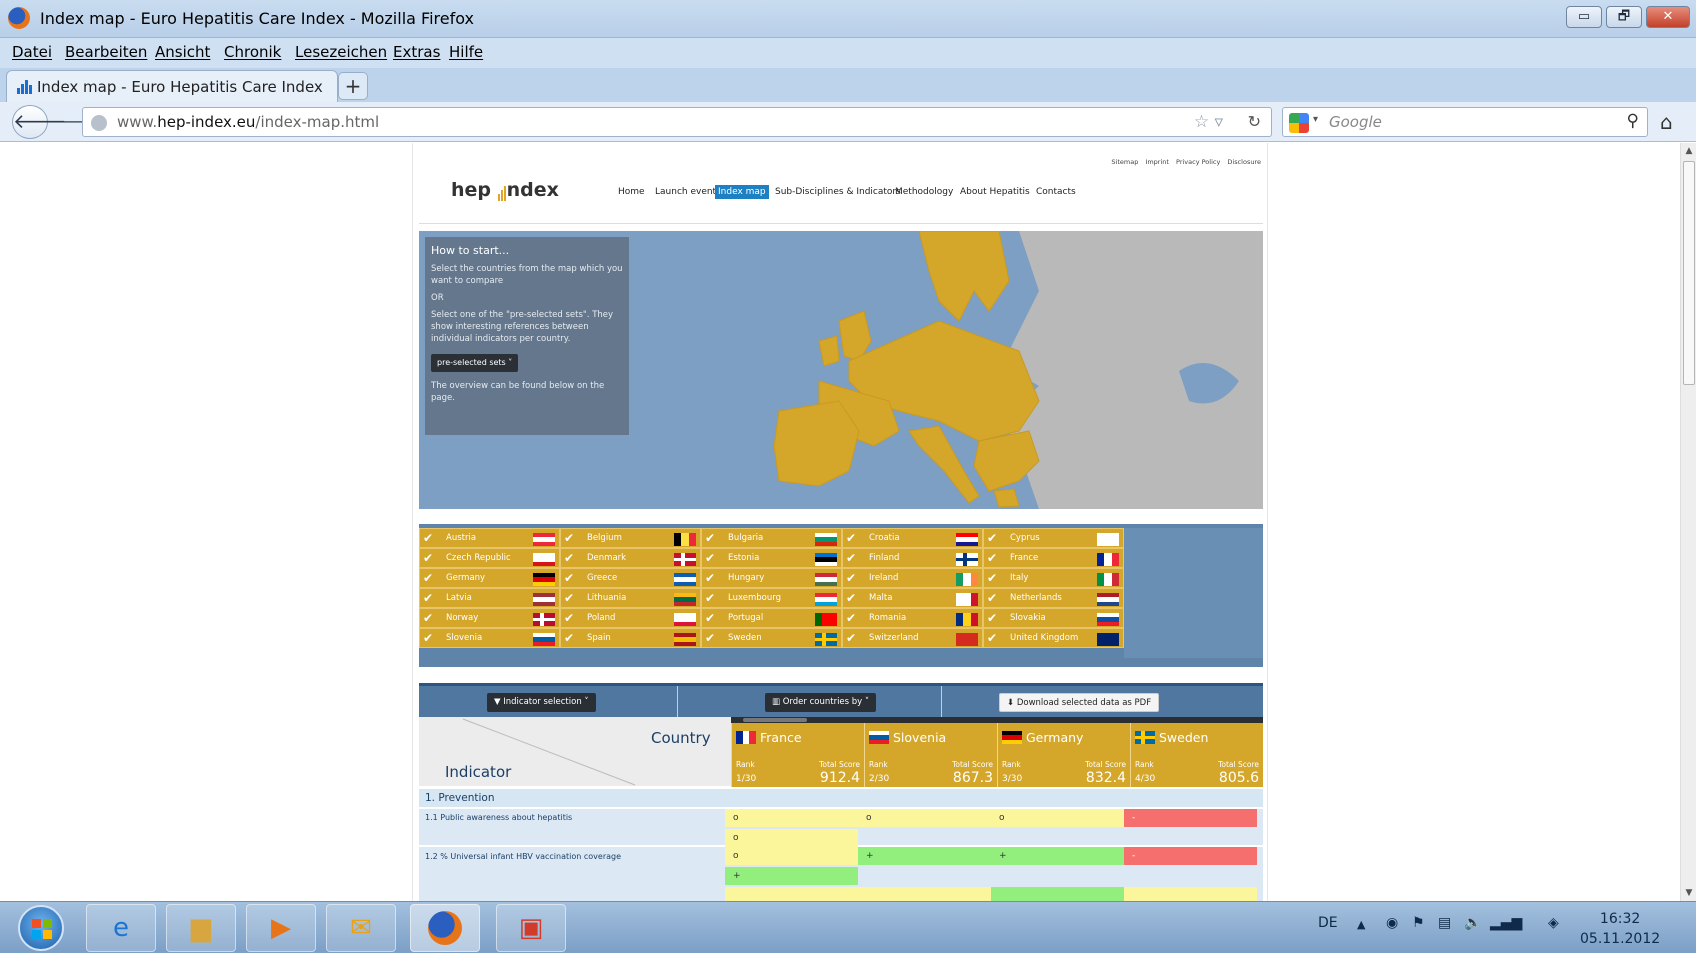 This screenshot has height=960, width=1696. Describe the element at coordinates (1157, 162) in the screenshot. I see `link-imprint: Imprint` at that location.